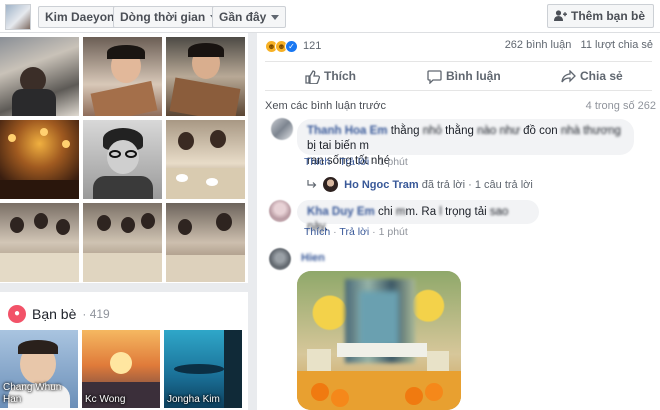 This screenshot has height=410, width=660. What do you see at coordinates (341, 212) in the screenshot?
I see `comment-author: Kha Duy Em` at bounding box center [341, 212].